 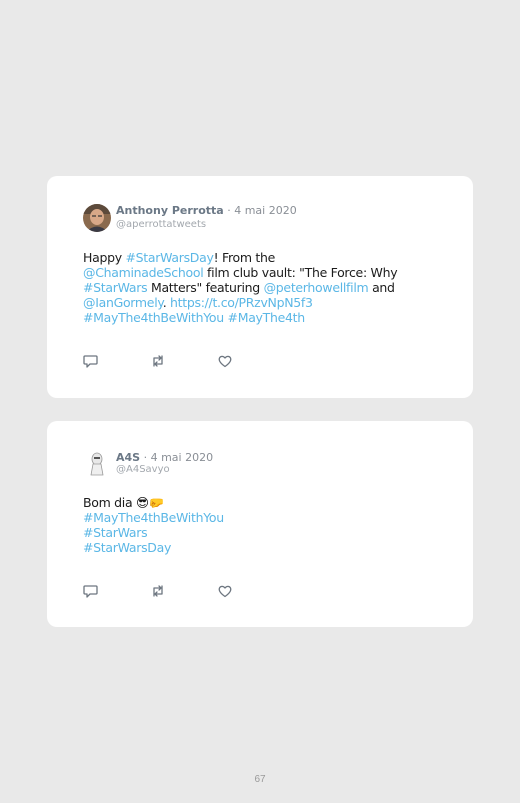 What do you see at coordinates (205, 287) in the screenshot?
I see `text-segment: Matters" featuring` at bounding box center [205, 287].